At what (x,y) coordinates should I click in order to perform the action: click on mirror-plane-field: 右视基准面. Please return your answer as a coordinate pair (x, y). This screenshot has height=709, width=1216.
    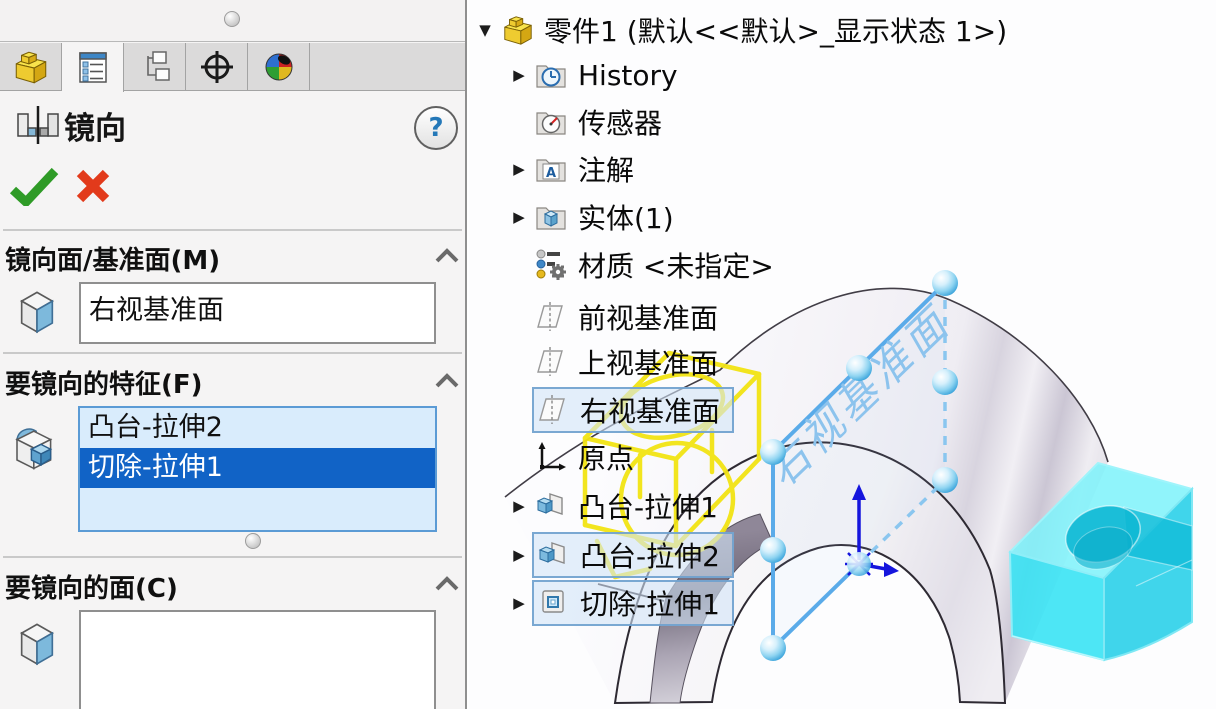
    Looking at the image, I should click on (257, 313).